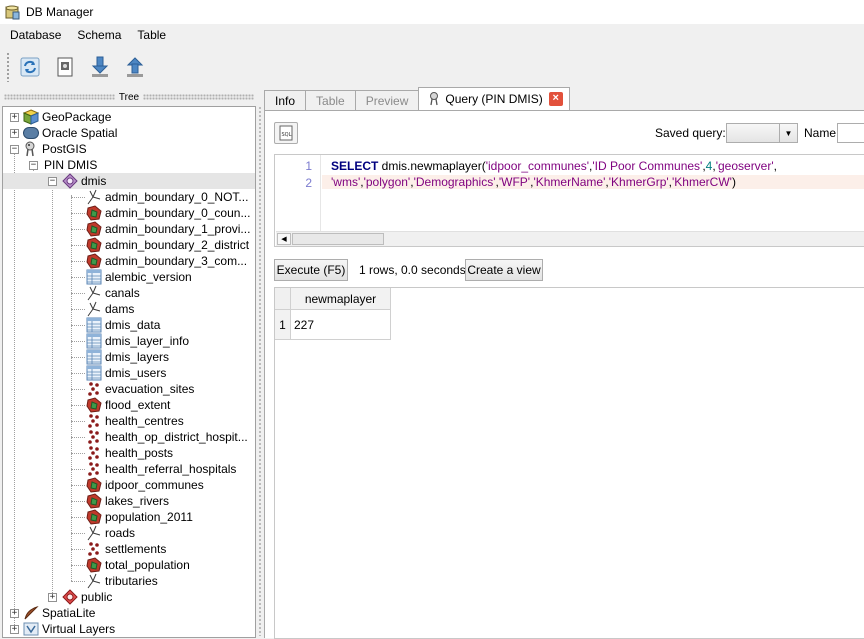 This screenshot has width=864, height=639. Describe the element at coordinates (135, 67) in the screenshot. I see `export-layer-button` at that location.